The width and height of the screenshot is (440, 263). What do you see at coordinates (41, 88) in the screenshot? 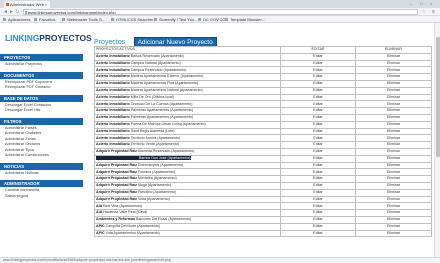
I see `sidebar-item: Reemplazar PDF Contacto` at bounding box center [41, 88].